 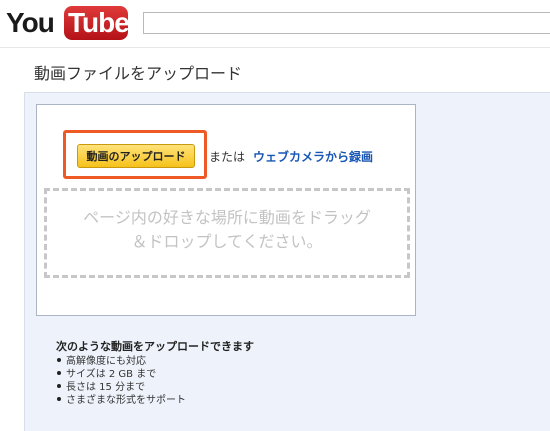 What do you see at coordinates (106, 361) in the screenshot?
I see `list-item-text: 高解像度にも対応` at bounding box center [106, 361].